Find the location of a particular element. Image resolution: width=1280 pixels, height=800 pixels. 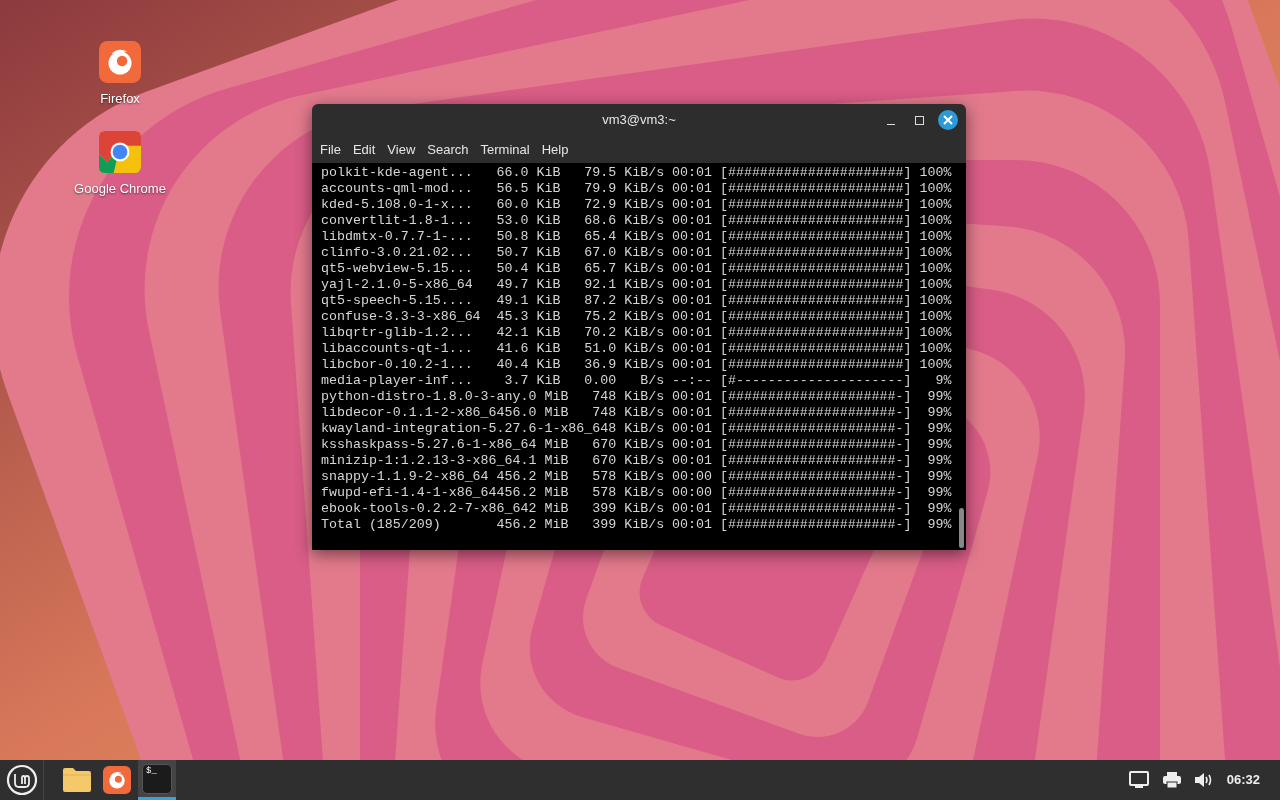

terminal-line: qt5-webview-5.15... 50.4 KiB 65.7 KiB/s 00:01 [######################] 100% is located at coordinates (636, 269).